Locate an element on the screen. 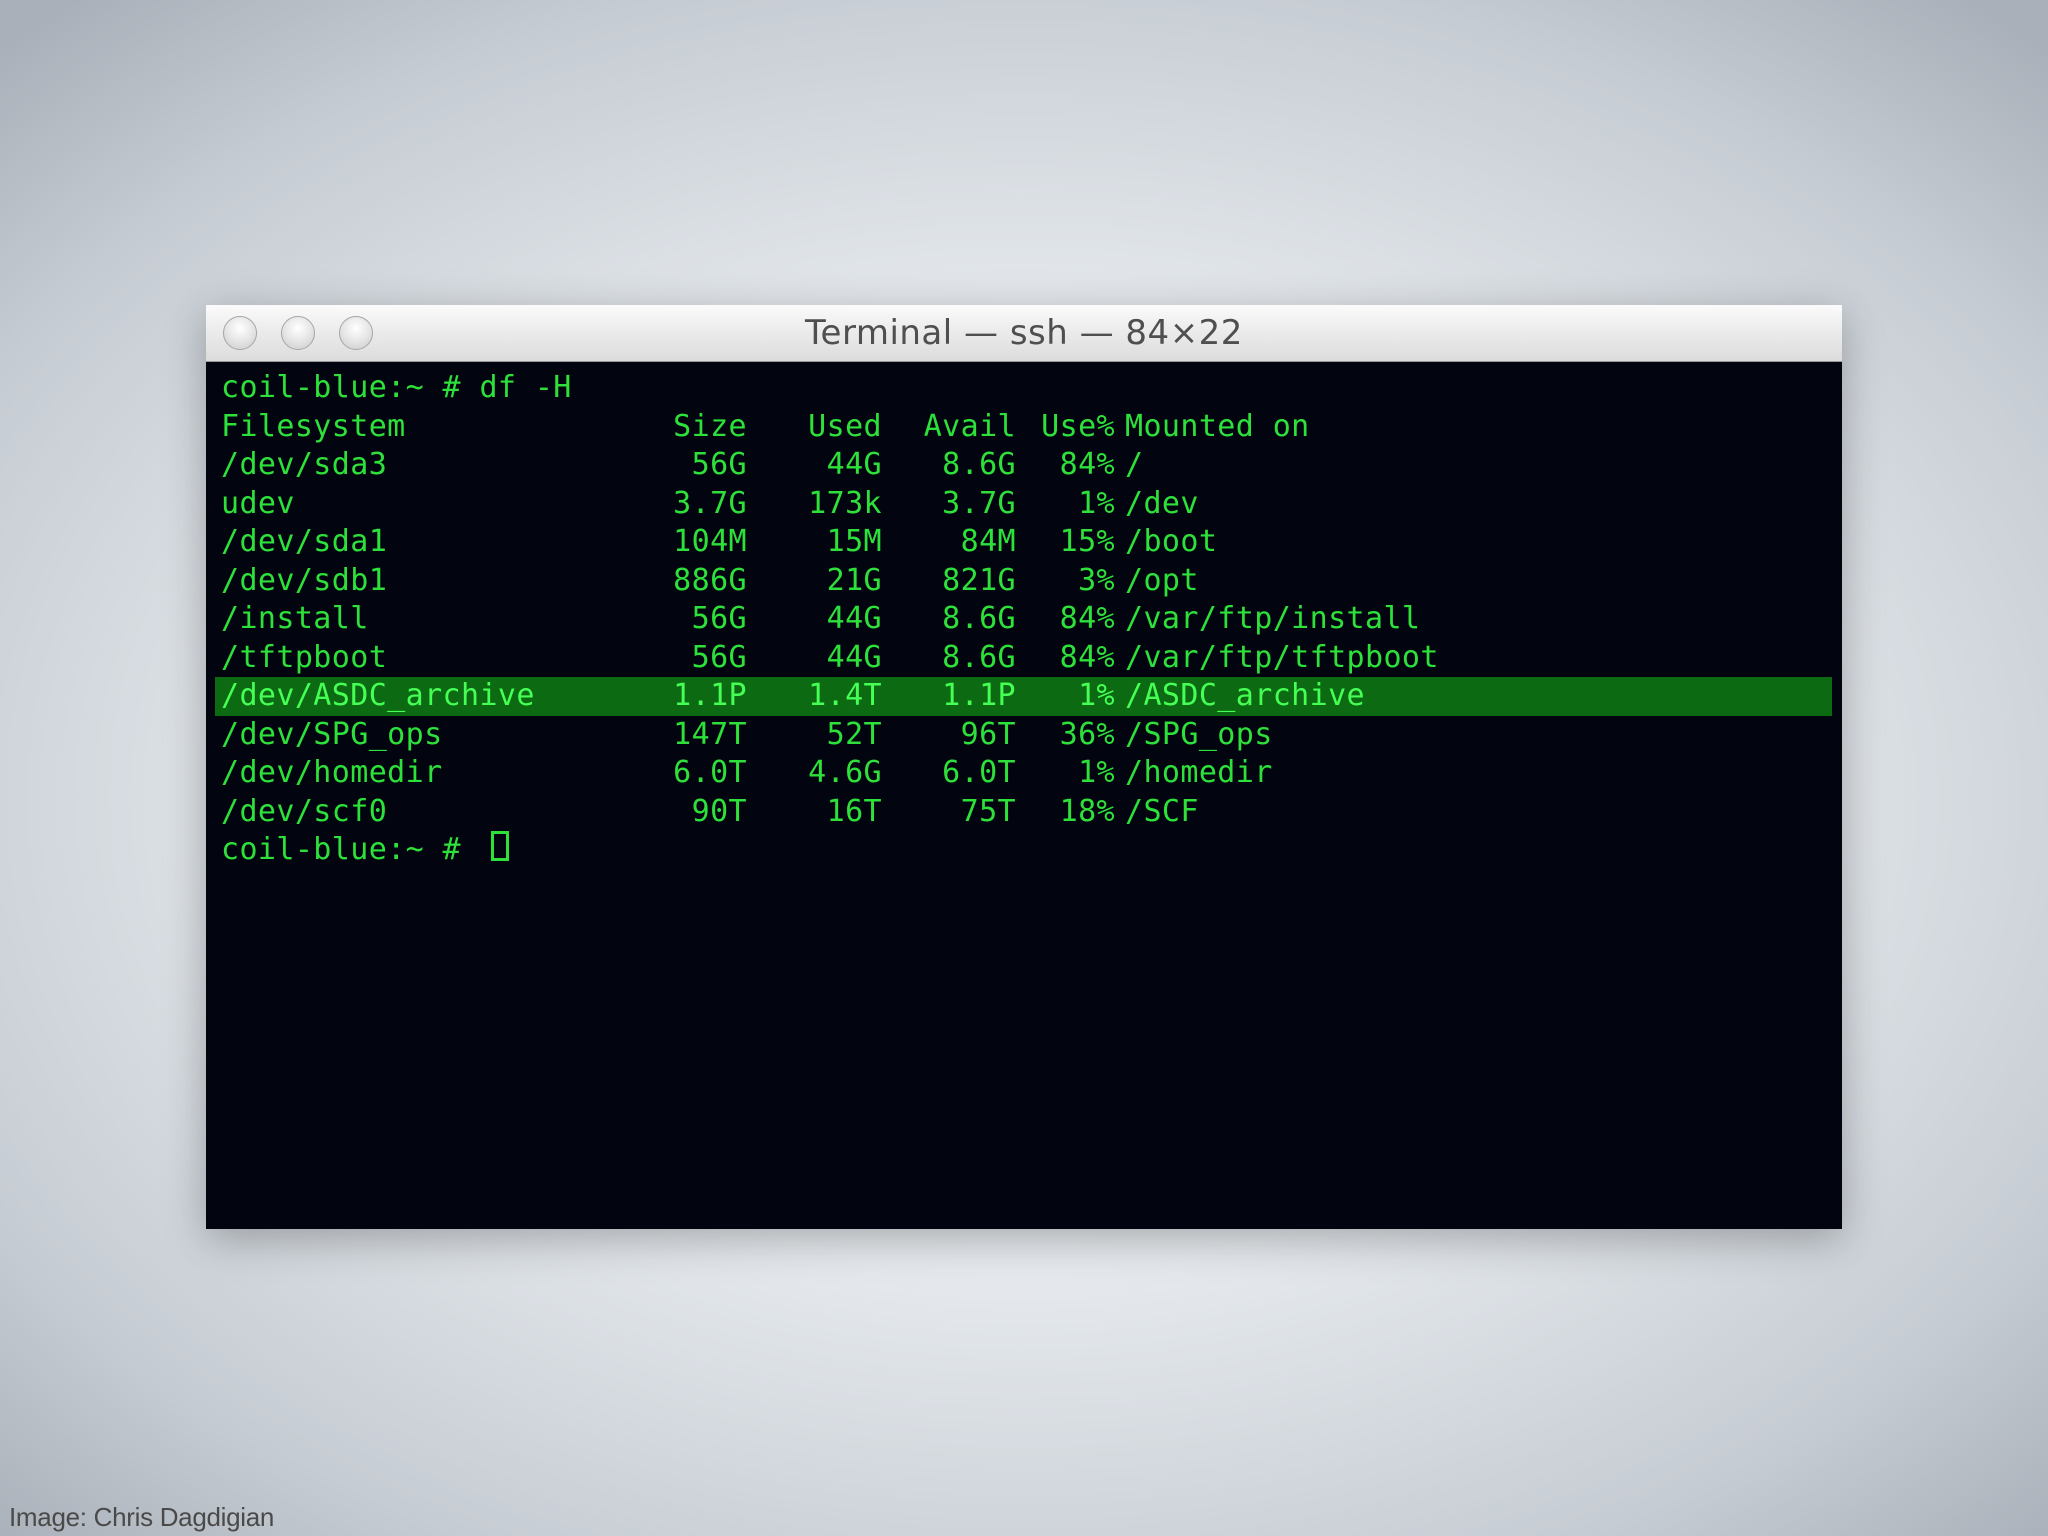 Image resolution: width=2048 pixels, height=1536 pixels. cell-avail: 6.0T is located at coordinates (979, 772).